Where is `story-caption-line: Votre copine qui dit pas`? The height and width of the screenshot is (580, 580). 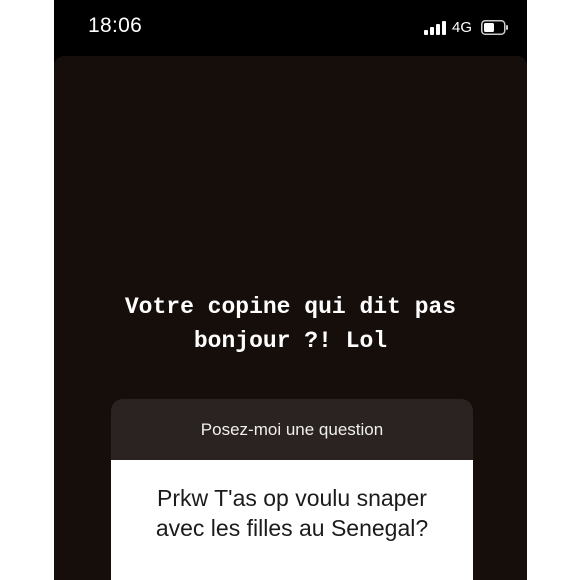
story-caption-line: Votre copine qui dit pas is located at coordinates (290, 307).